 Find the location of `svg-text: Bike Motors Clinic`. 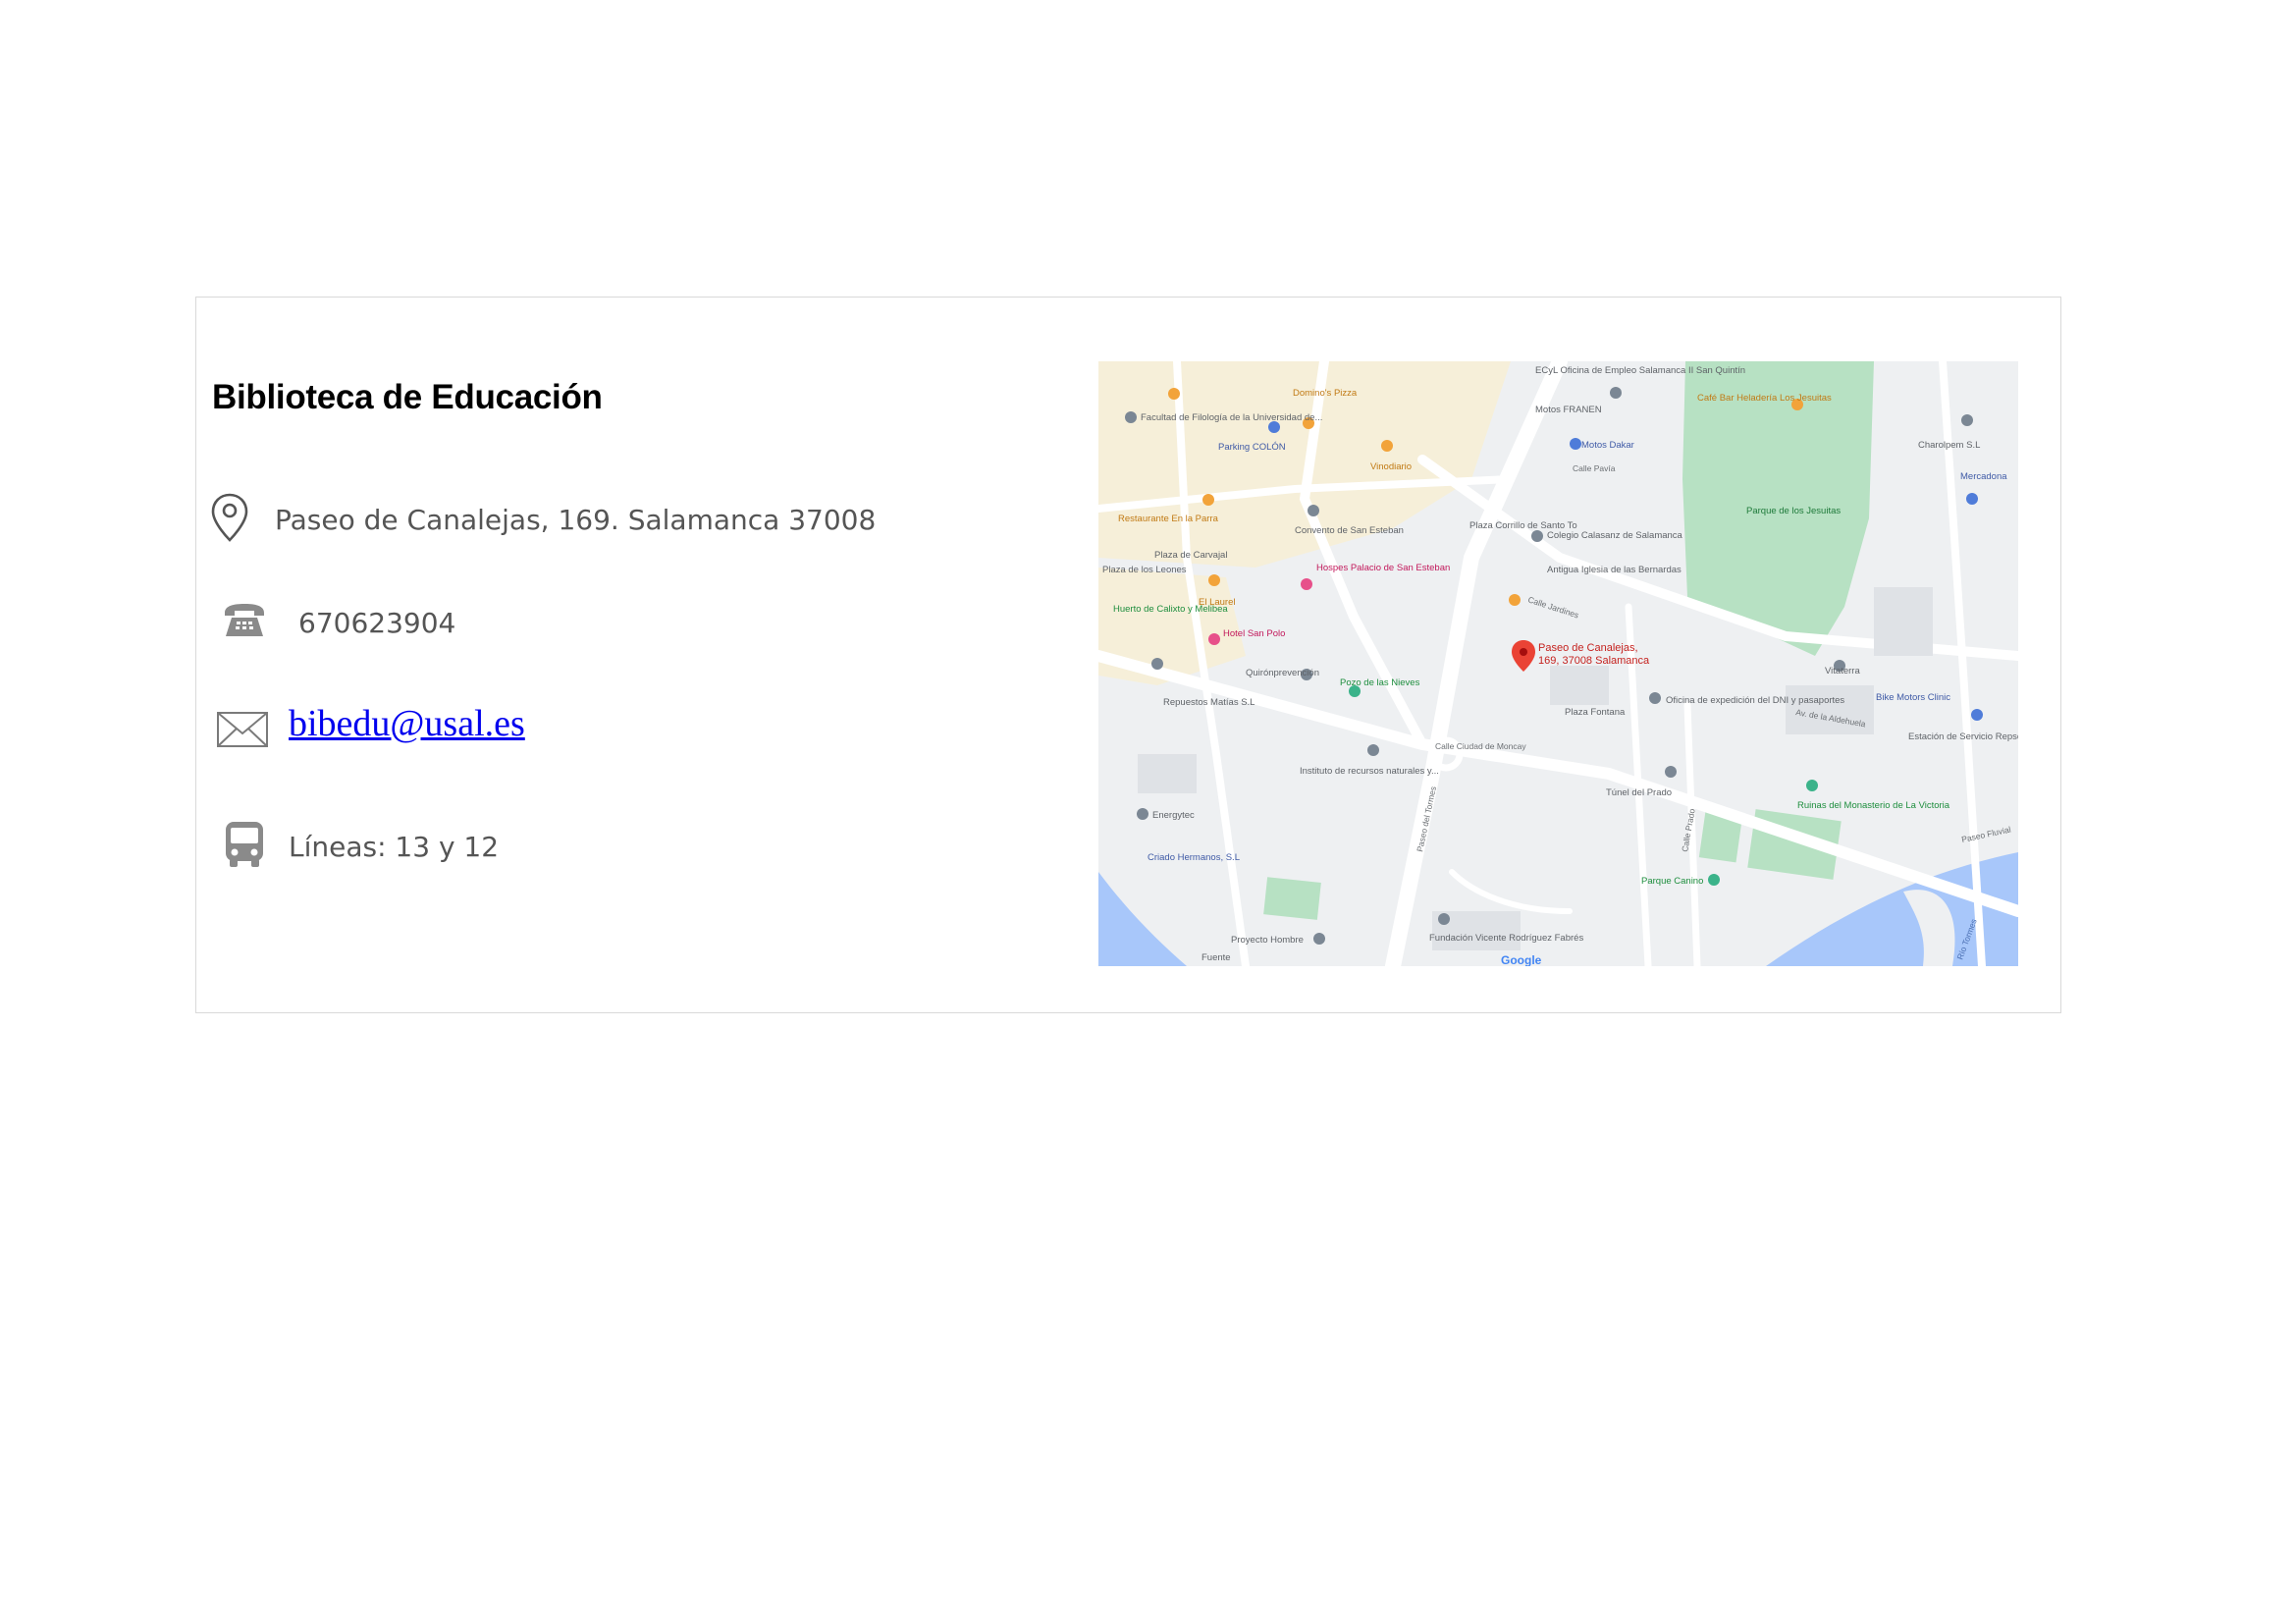

svg-text: Bike Motors Clinic is located at coordinates (1913, 697).